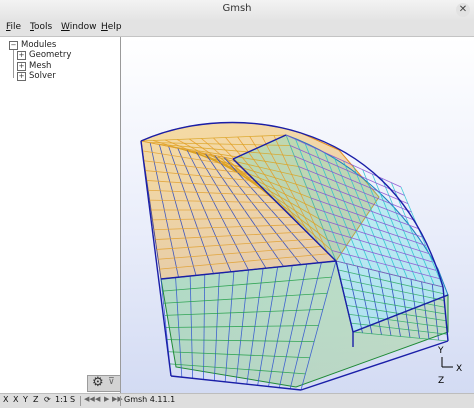  What do you see at coordinates (98, 382) in the screenshot?
I see `gear-icon: ⚙` at bounding box center [98, 382].